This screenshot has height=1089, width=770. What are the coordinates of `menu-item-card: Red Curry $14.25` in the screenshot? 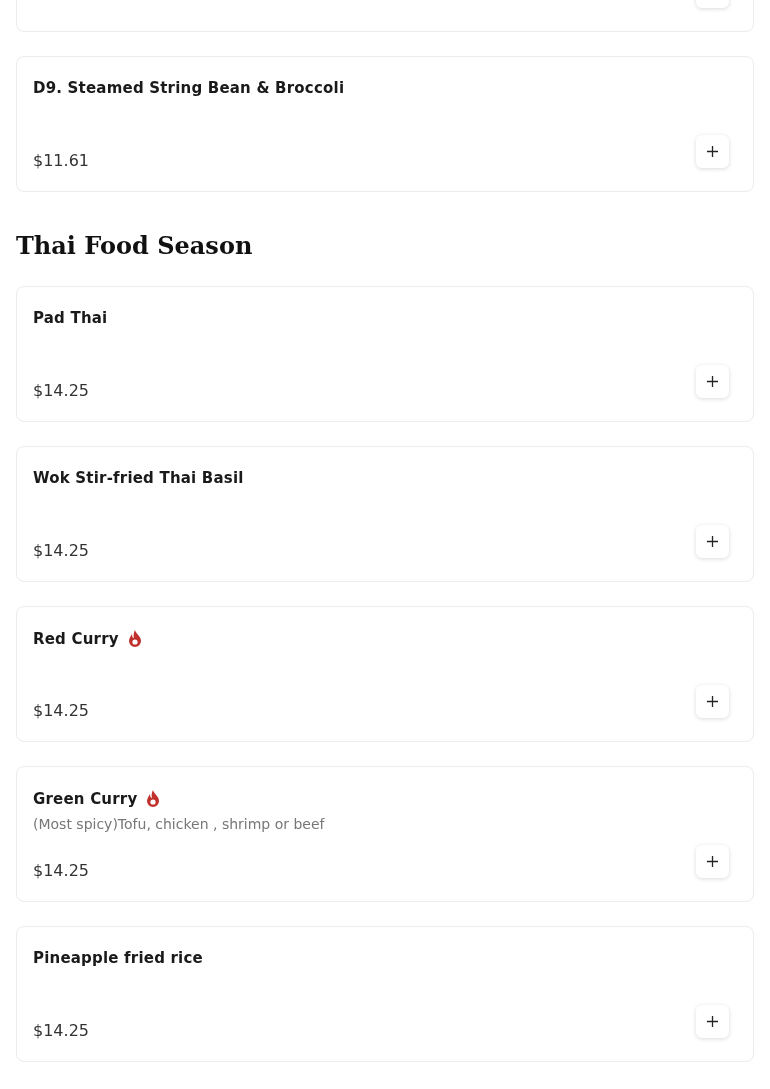 It's located at (385, 674).